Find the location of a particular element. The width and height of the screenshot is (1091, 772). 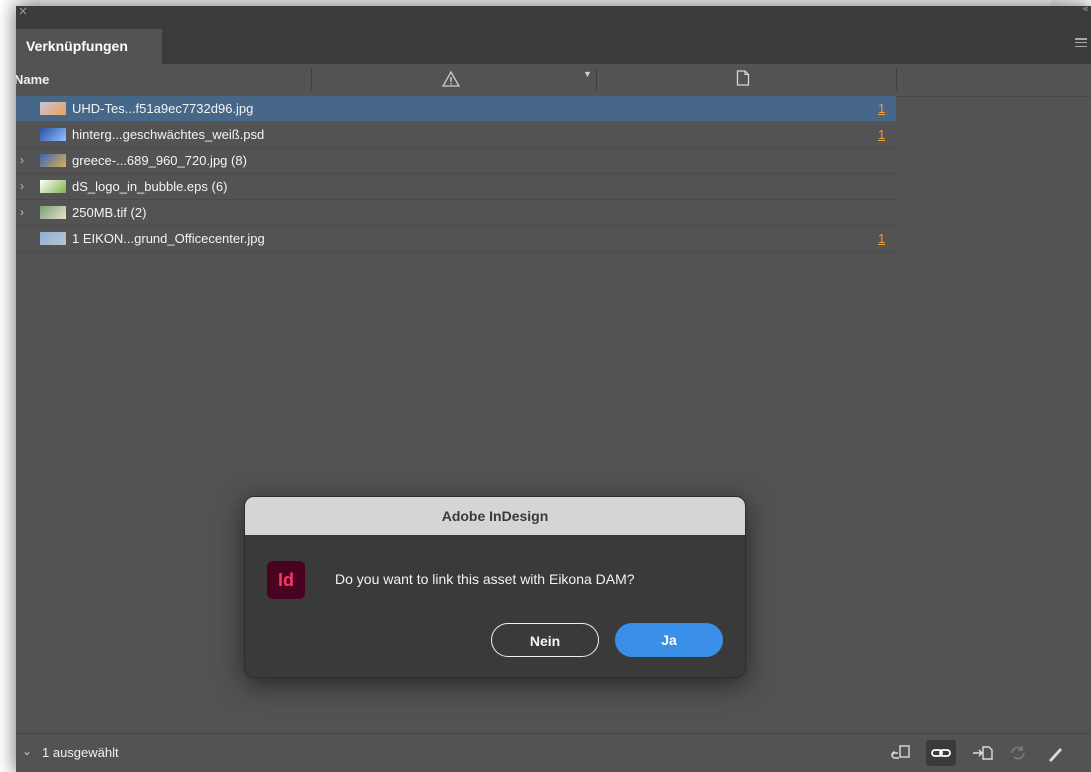

selection-count: 1 ausgewählt is located at coordinates (80, 752).